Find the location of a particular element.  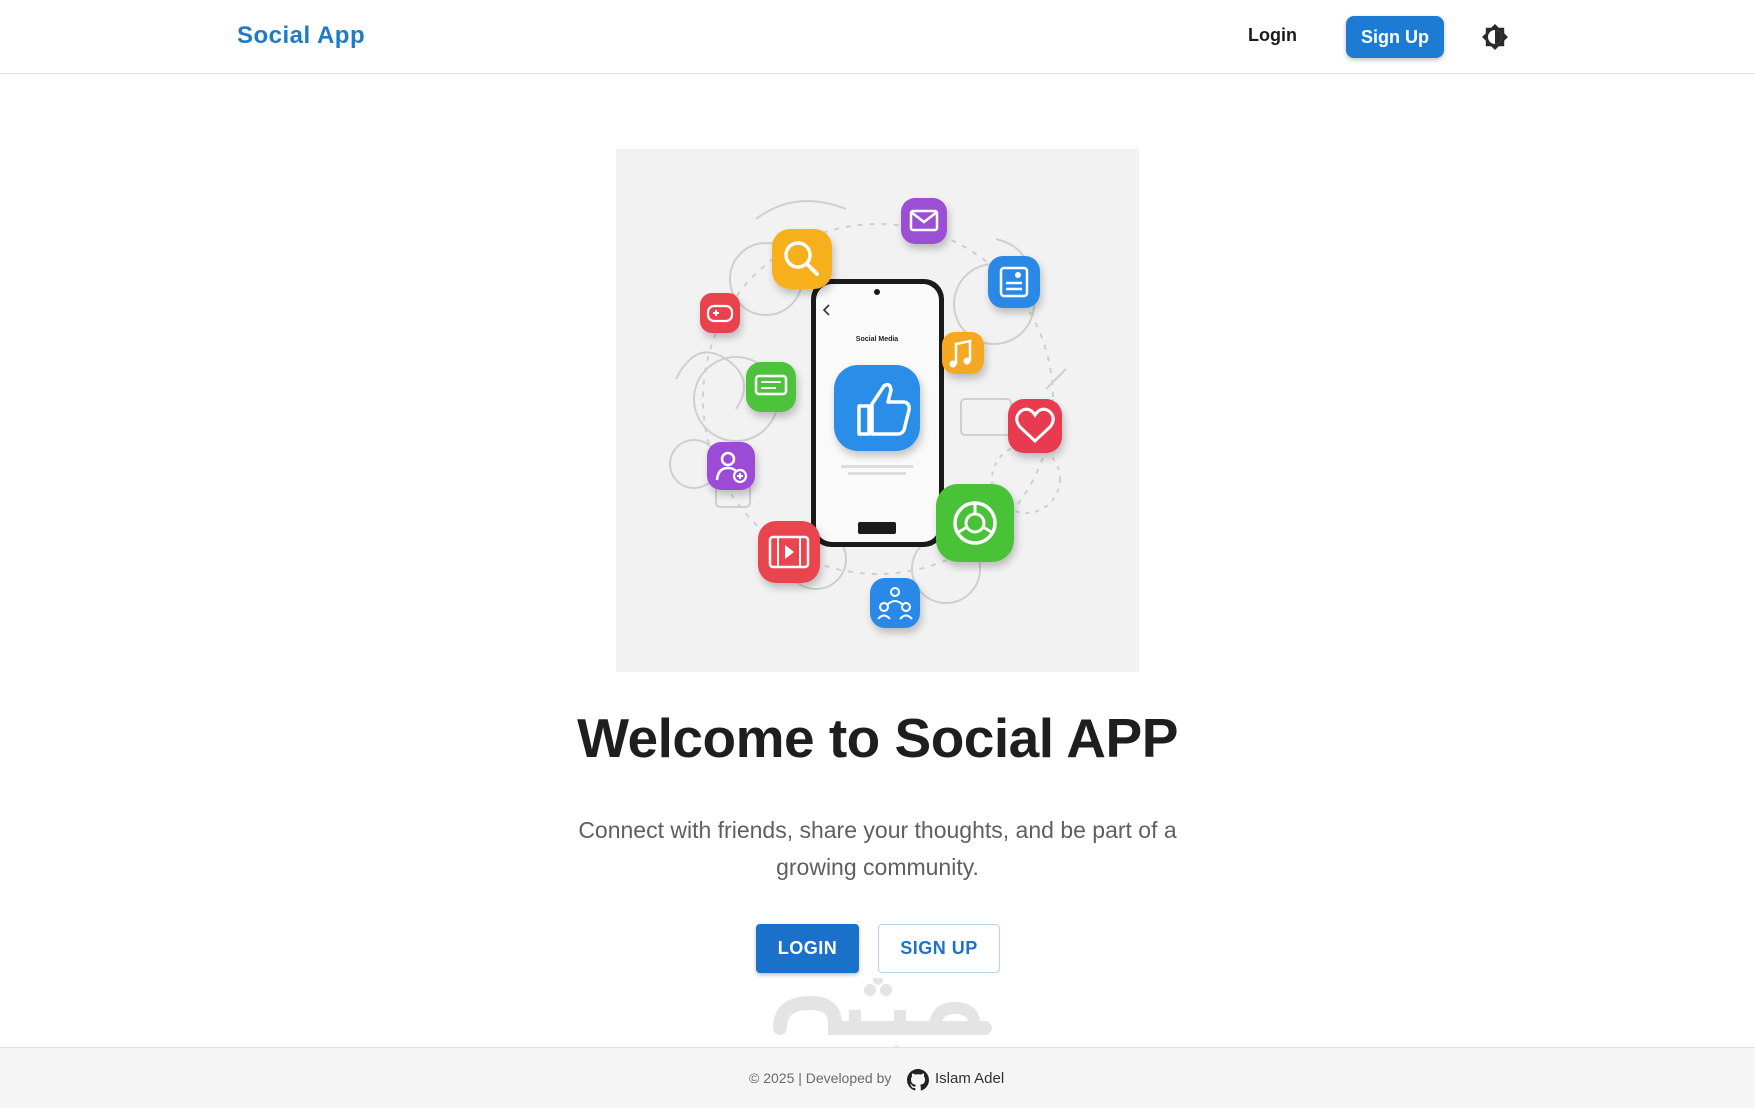

top-navbar: Social App Login Sign Up is located at coordinates (877, 37).